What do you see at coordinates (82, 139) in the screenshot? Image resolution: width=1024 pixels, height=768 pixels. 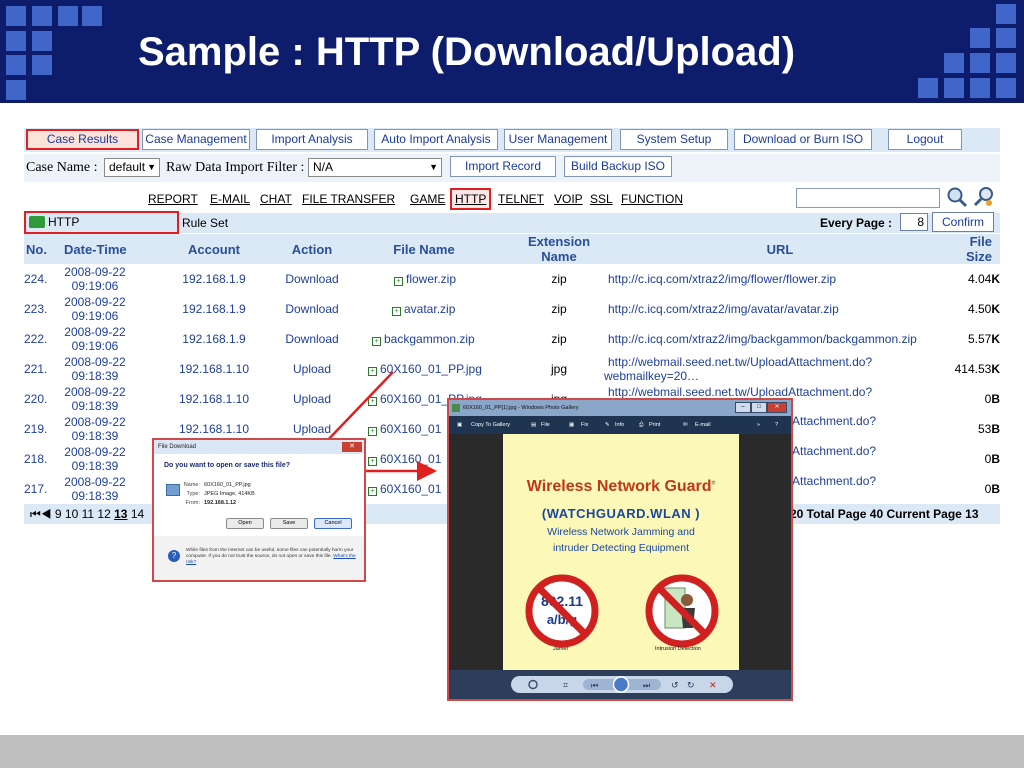 I see `nav-case-results: Case Results` at bounding box center [82, 139].